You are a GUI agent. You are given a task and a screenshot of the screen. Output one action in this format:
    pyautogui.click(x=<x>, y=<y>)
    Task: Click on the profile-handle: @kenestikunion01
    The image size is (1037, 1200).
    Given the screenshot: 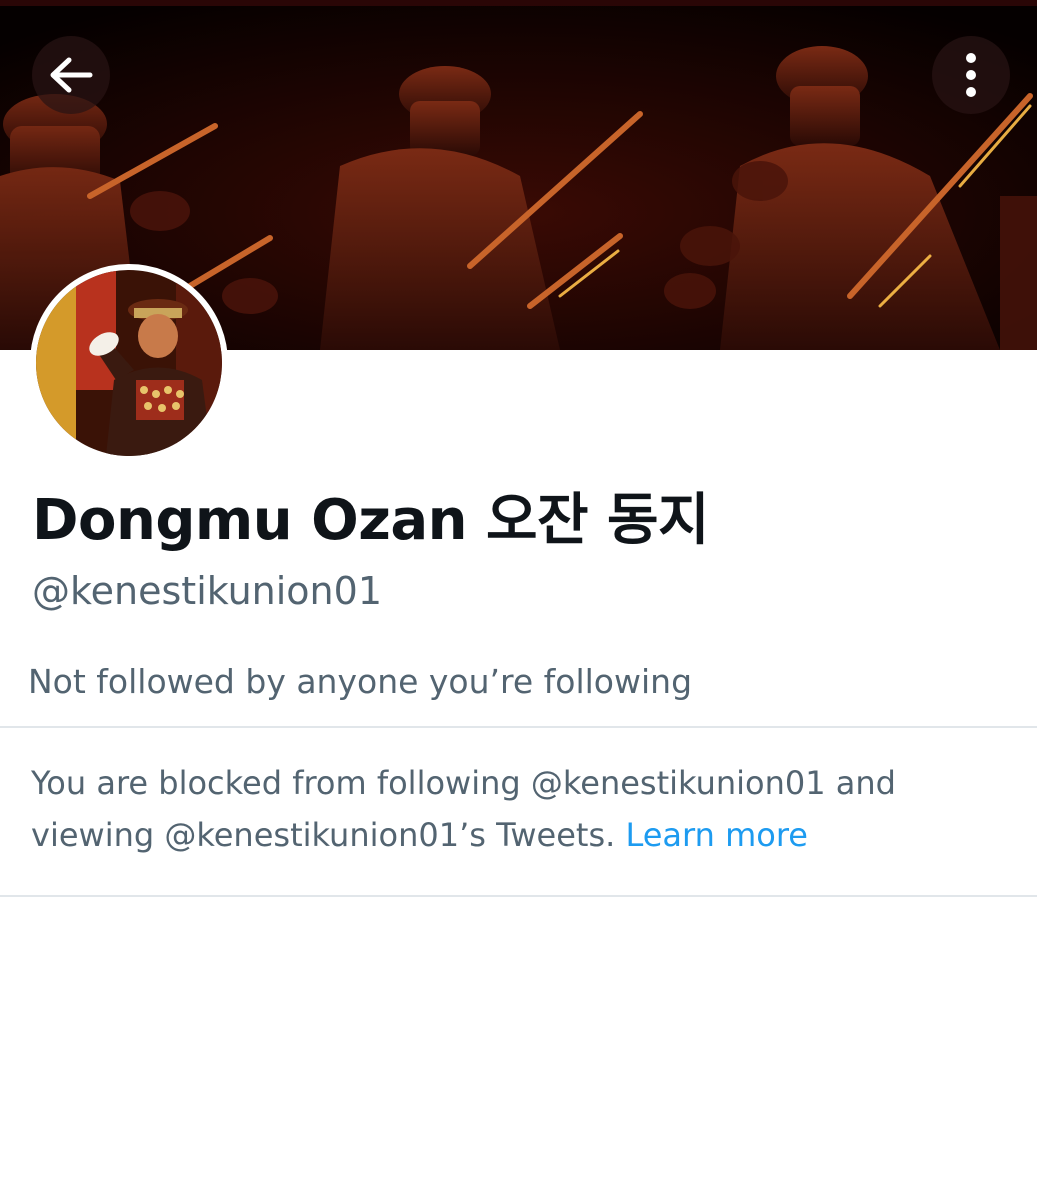 What is the action you would take?
    pyautogui.click(x=207, y=591)
    